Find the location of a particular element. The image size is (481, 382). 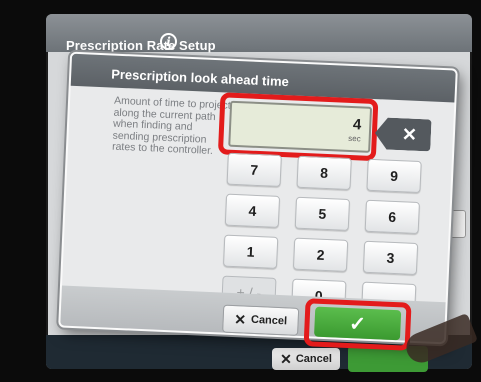

checkmark-icon: ✓ is located at coordinates (357, 324).